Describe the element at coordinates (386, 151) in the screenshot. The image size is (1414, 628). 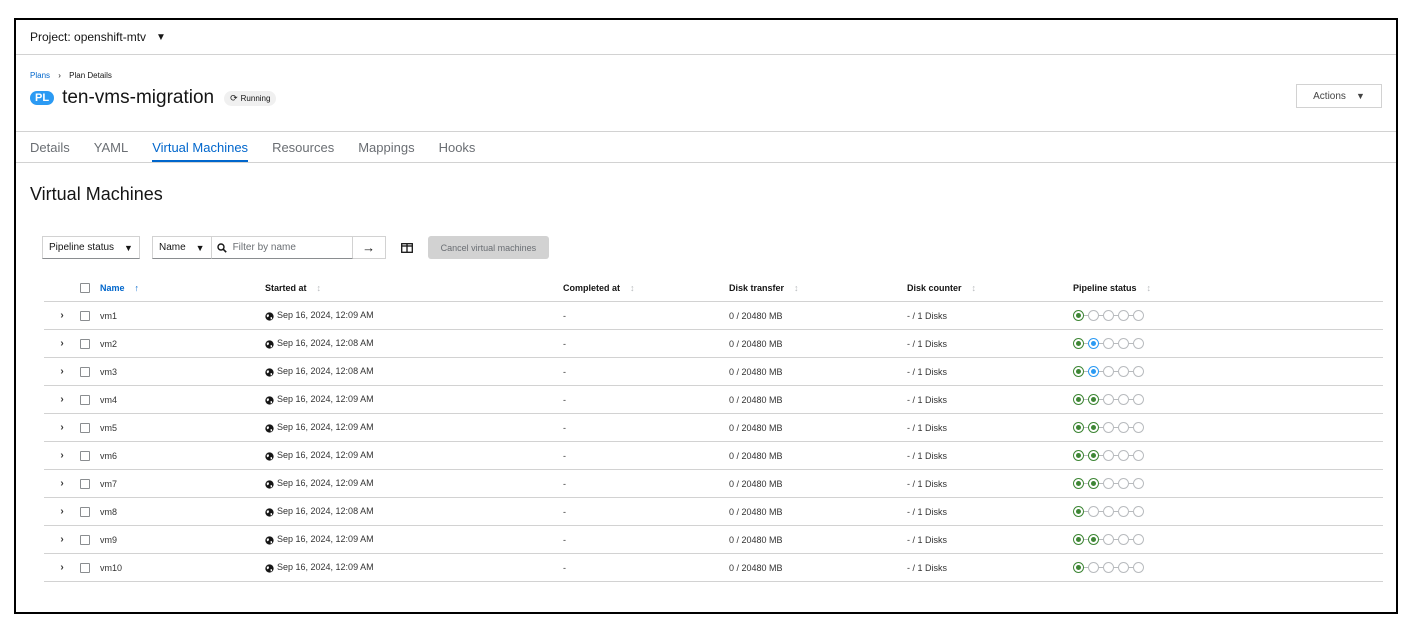
I see `tab-mappings: Mappings` at that location.